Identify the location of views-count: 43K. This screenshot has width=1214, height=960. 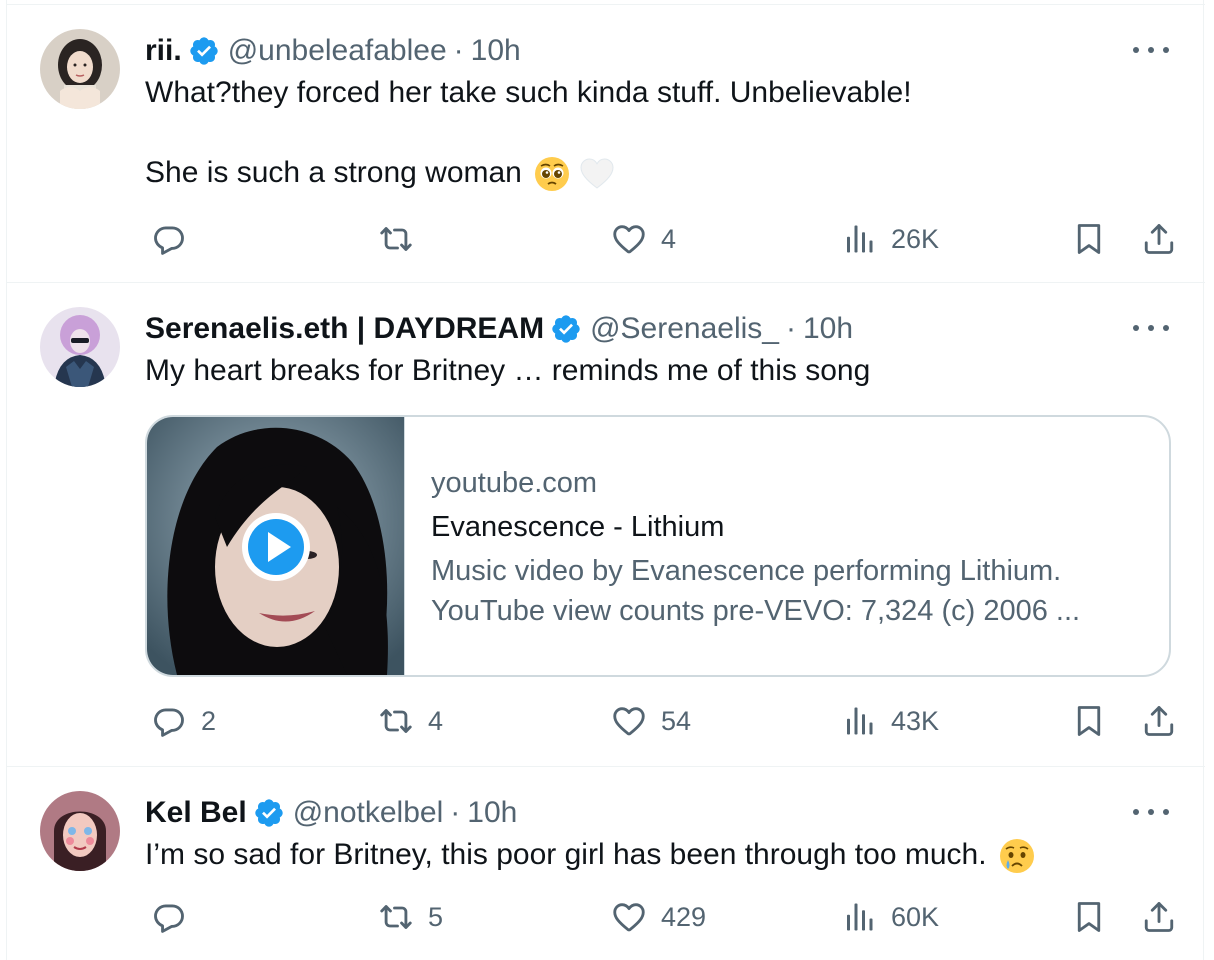
(915, 720).